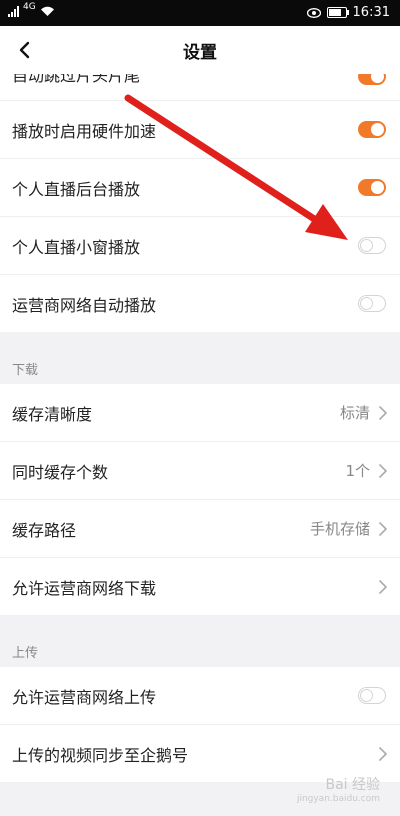 Image resolution: width=400 pixels, height=816 pixels. I want to click on upload-group: 允许运营商网络上传 上传的视频同步至企鹅号, so click(200, 724).